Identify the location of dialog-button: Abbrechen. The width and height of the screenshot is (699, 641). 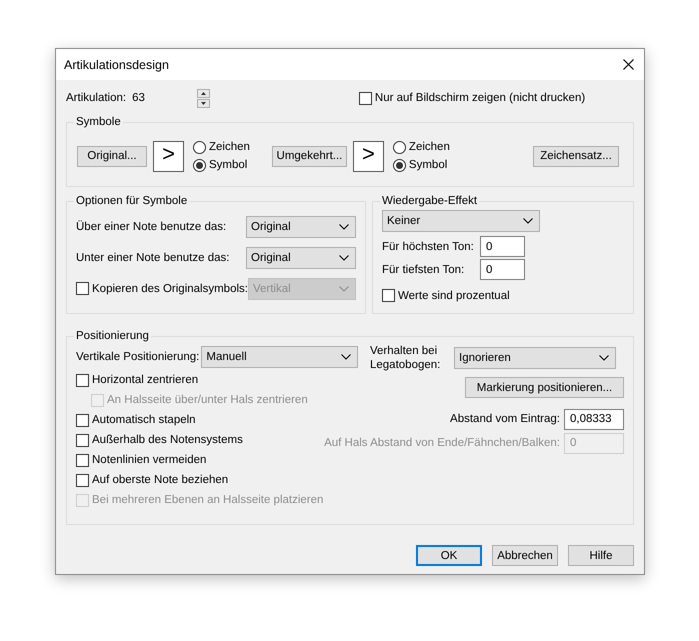
(525, 555).